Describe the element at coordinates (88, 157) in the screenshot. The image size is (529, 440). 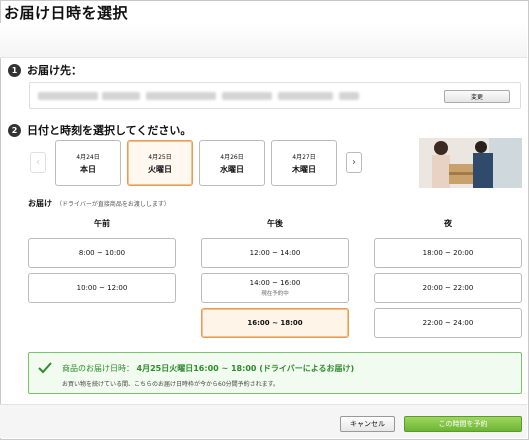
I see `day-date: 4月24日` at that location.